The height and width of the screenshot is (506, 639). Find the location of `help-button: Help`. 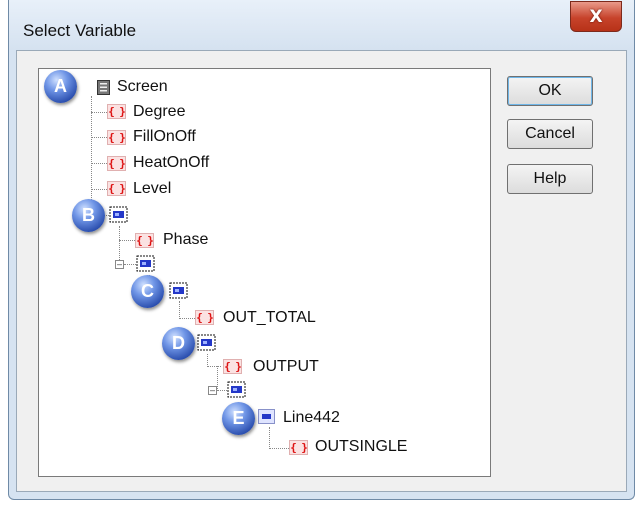

help-button: Help is located at coordinates (550, 179).